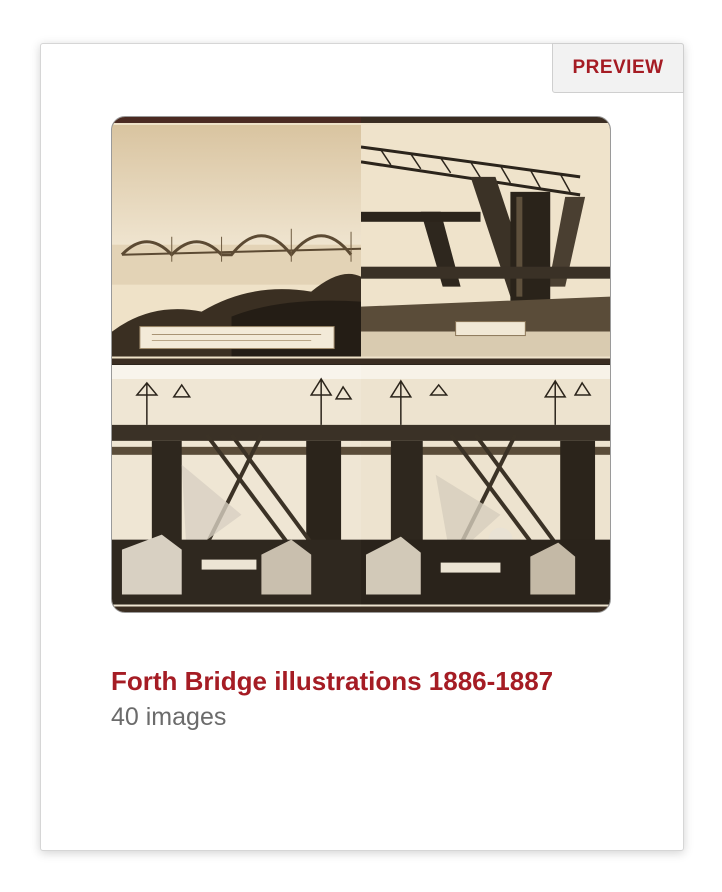 The image size is (722, 892). I want to click on preview-button: PREVIEW, so click(618, 68).